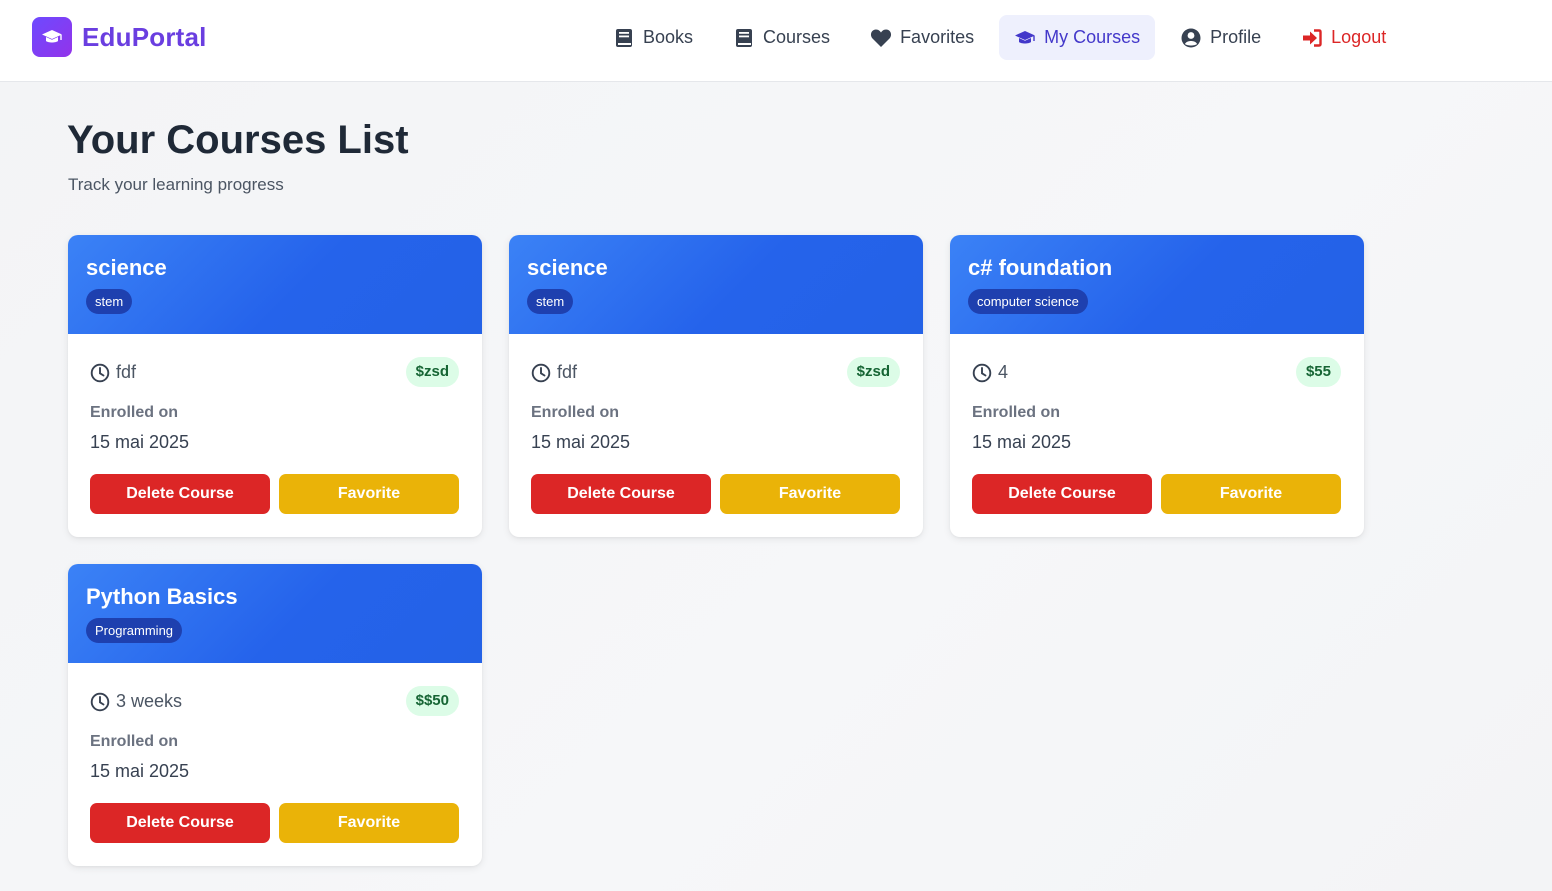 The width and height of the screenshot is (1552, 891). Describe the element at coordinates (1359, 37) in the screenshot. I see `nav-item-label: Logout` at that location.